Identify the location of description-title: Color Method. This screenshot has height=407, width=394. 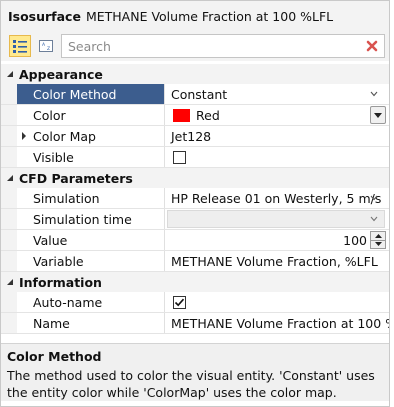
(54, 356).